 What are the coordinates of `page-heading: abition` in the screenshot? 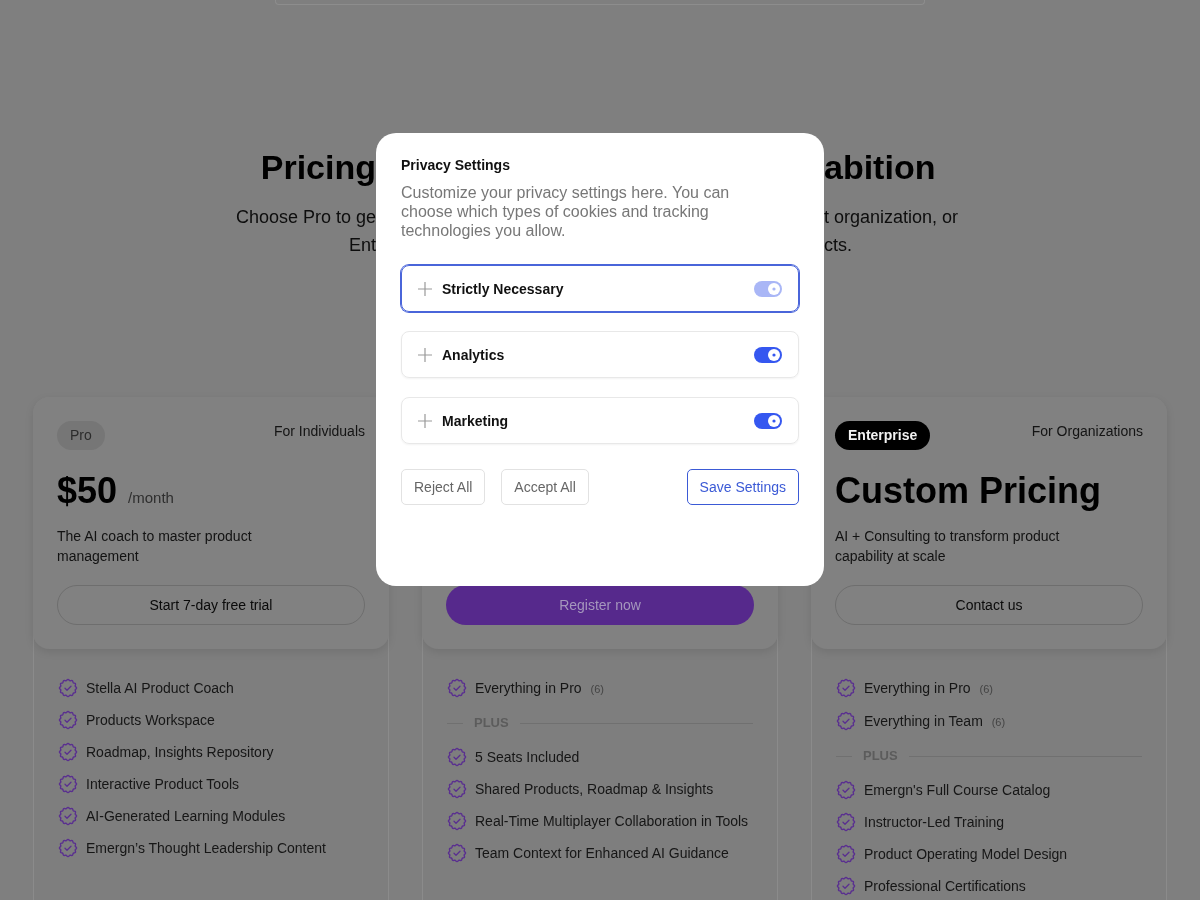 It's located at (880, 167).